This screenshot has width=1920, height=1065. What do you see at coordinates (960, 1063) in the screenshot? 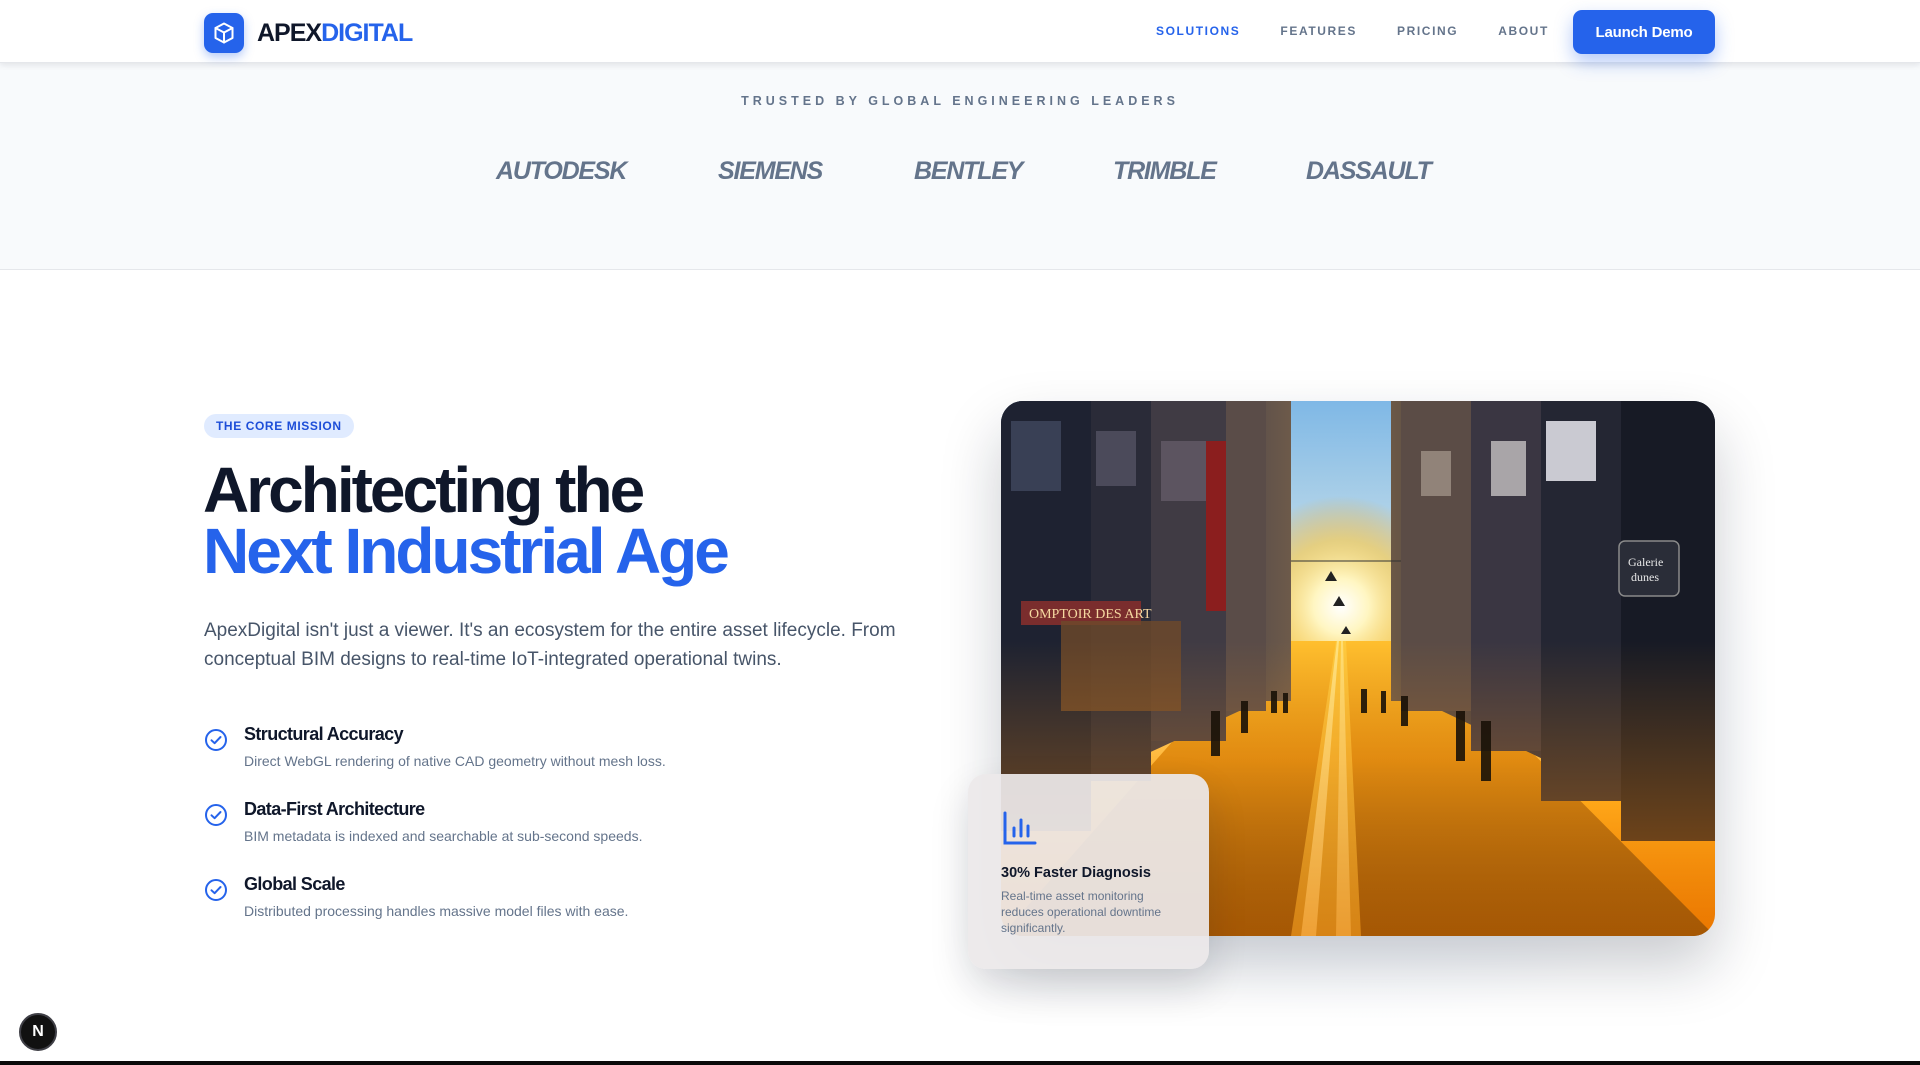
I see `bottom-edge-bar` at bounding box center [960, 1063].